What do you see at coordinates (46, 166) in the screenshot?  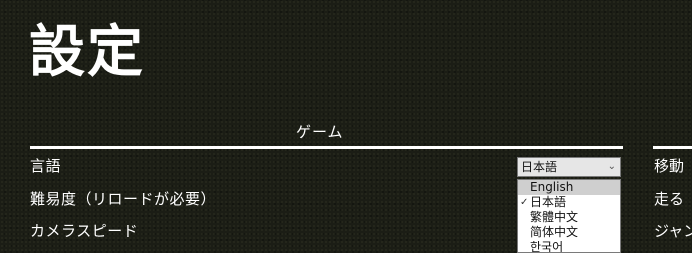 I see `setting-language-label: 言語` at bounding box center [46, 166].